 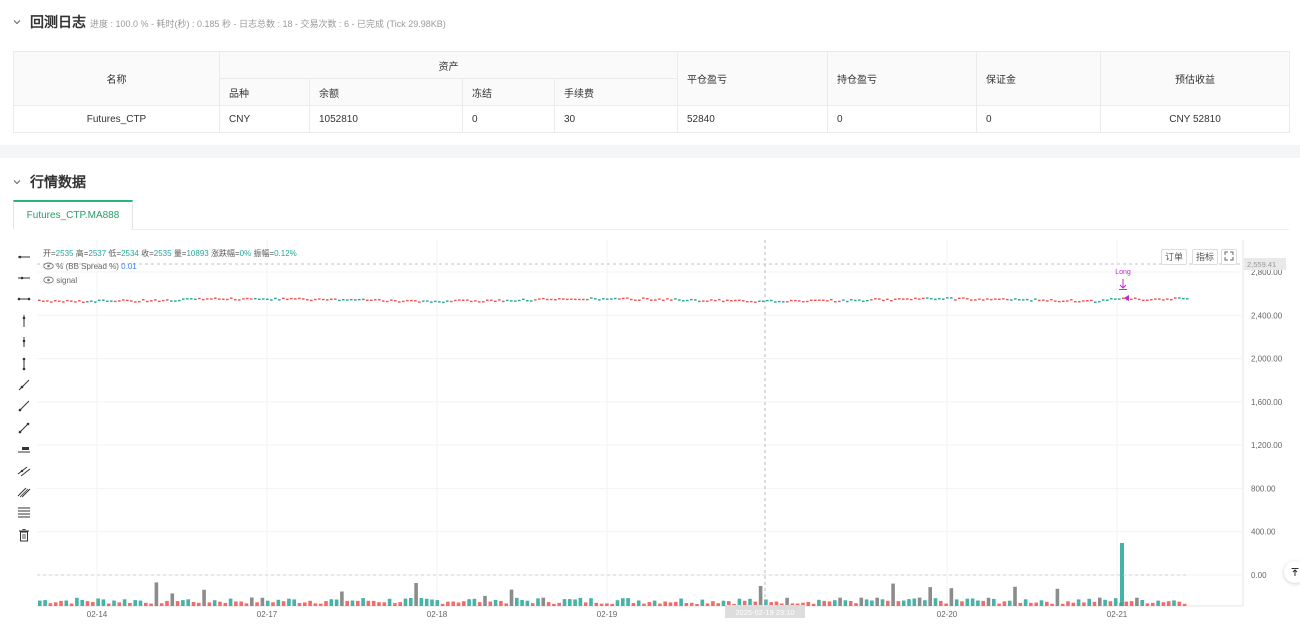 I want to click on long-marker-label: Long, so click(x=1123, y=272).